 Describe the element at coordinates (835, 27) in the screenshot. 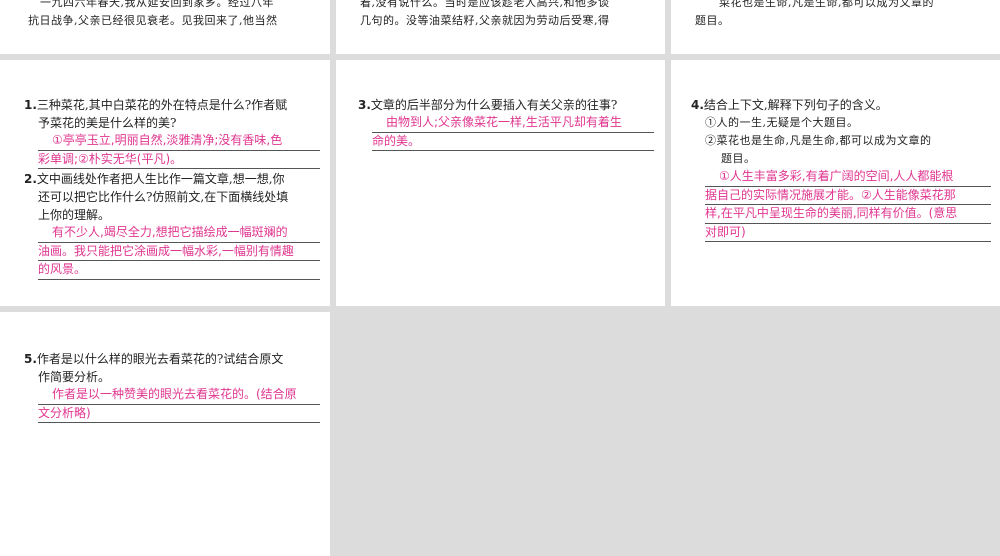

I see `passage-card-right: 菜花也是生命,凡是生命,都可以成为文章的 题目。` at that location.